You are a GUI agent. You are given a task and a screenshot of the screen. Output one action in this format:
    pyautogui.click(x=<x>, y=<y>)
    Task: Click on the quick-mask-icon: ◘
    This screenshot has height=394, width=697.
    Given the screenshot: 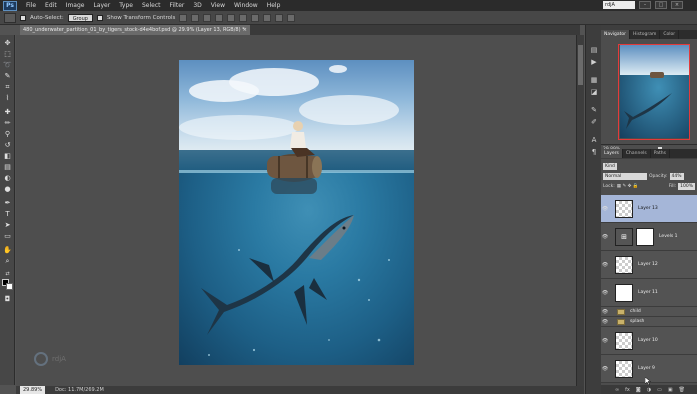 What is the action you would take?
    pyautogui.click(x=7, y=299)
    